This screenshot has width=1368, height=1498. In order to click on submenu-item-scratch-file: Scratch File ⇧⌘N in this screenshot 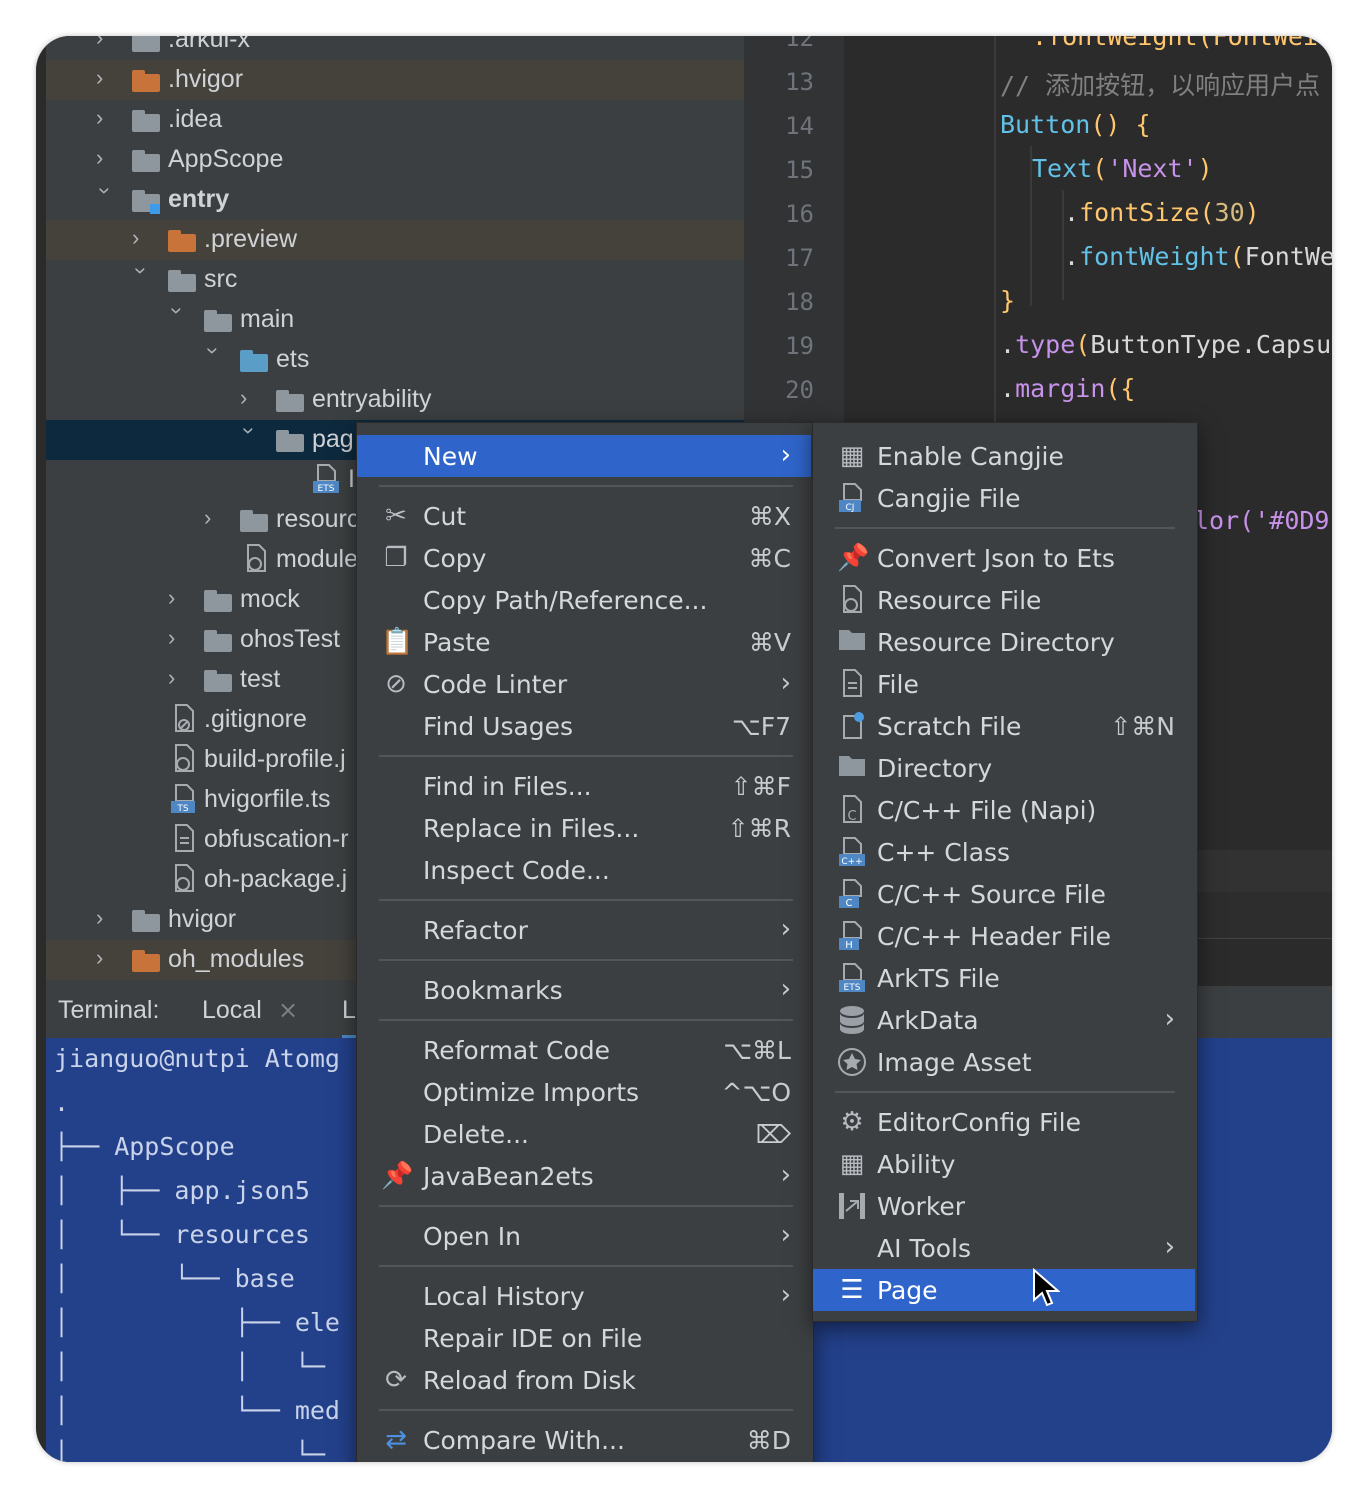, I will do `click(1004, 726)`.